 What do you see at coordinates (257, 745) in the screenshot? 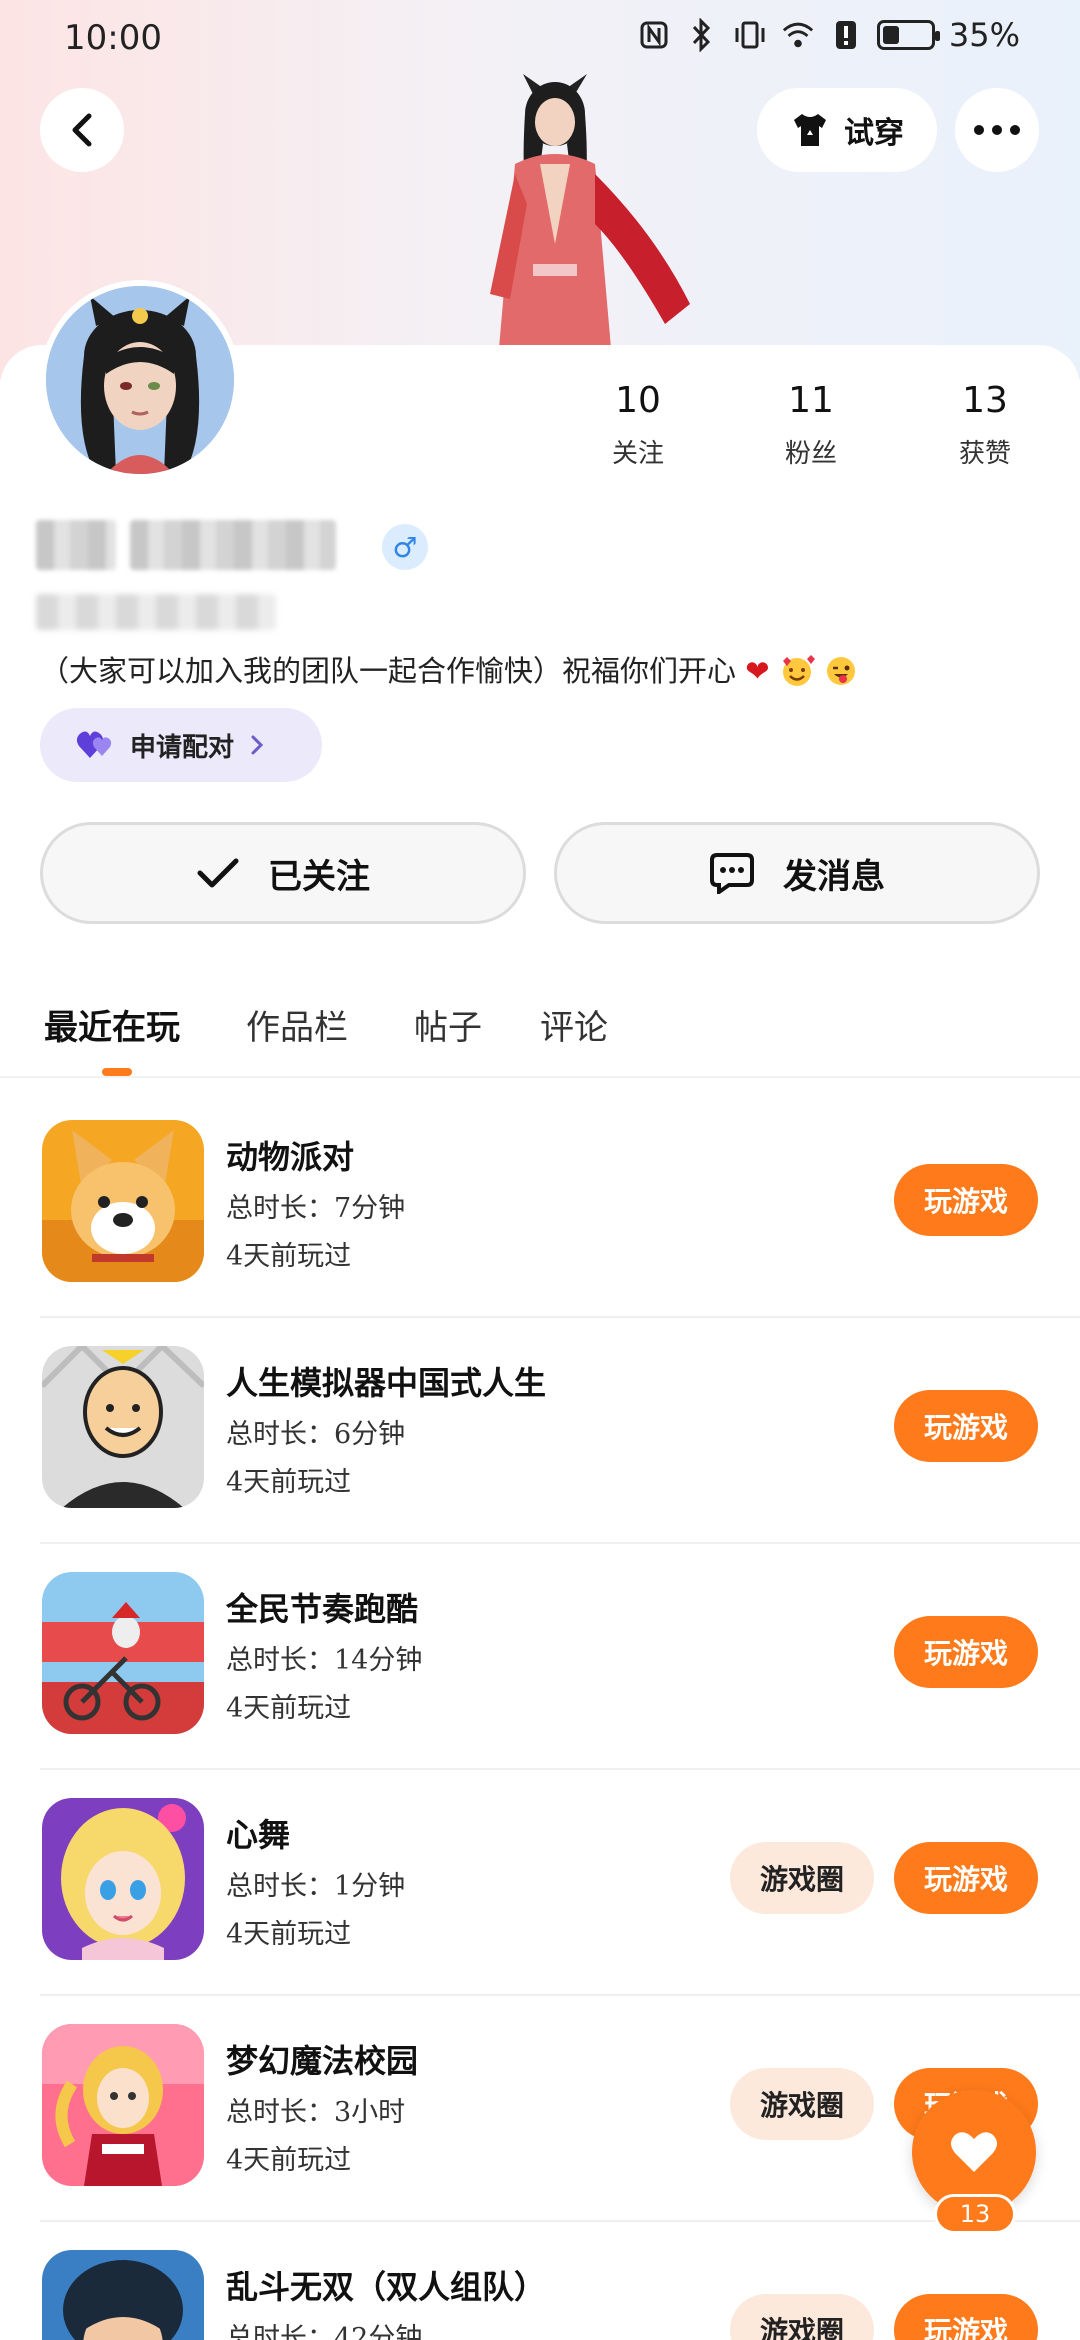
I see `chevron-right-icon` at bounding box center [257, 745].